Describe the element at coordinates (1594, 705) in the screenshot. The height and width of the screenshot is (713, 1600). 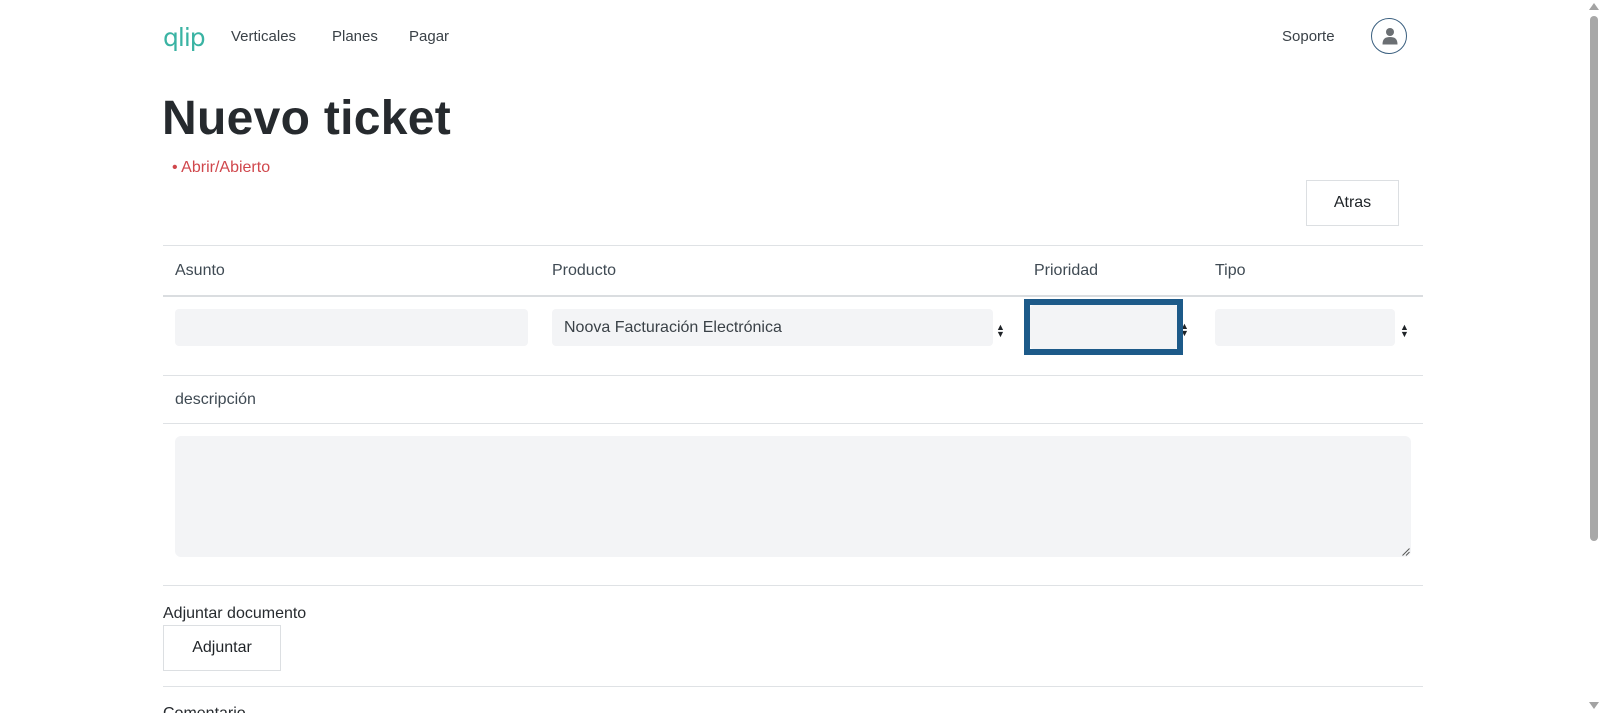
I see `scroll-down-arrow-icon` at that location.